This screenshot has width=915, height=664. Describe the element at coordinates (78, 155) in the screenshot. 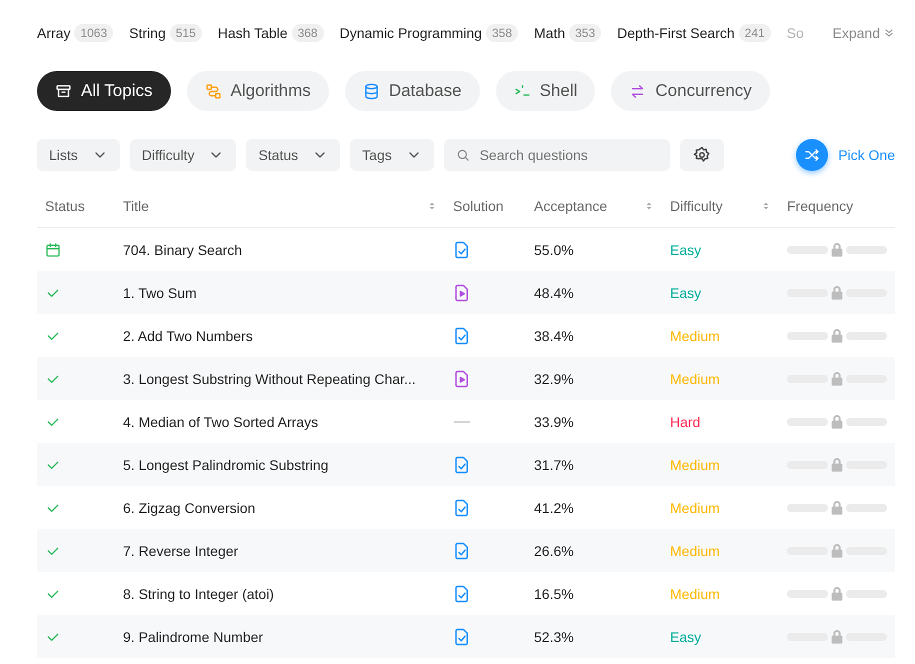

I see `filter-dropdown: Lists` at that location.